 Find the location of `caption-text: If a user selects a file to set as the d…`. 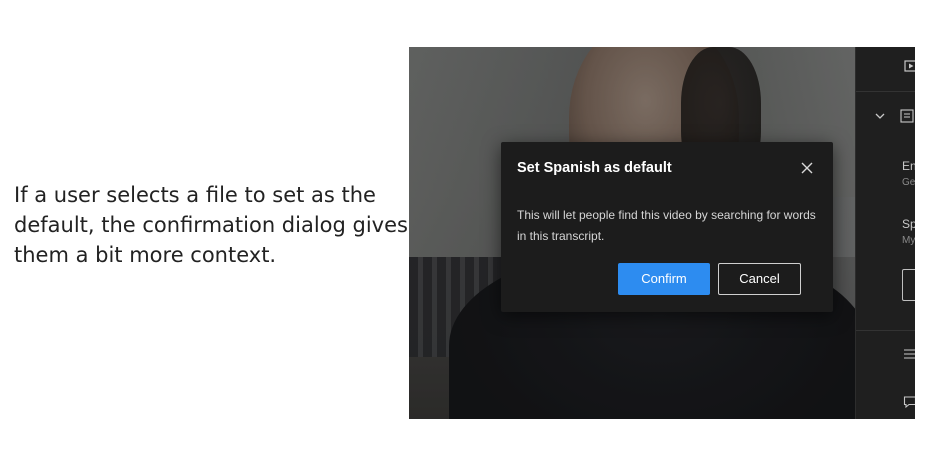

caption-text: If a user selects a file to set as the d… is located at coordinates (211, 225).